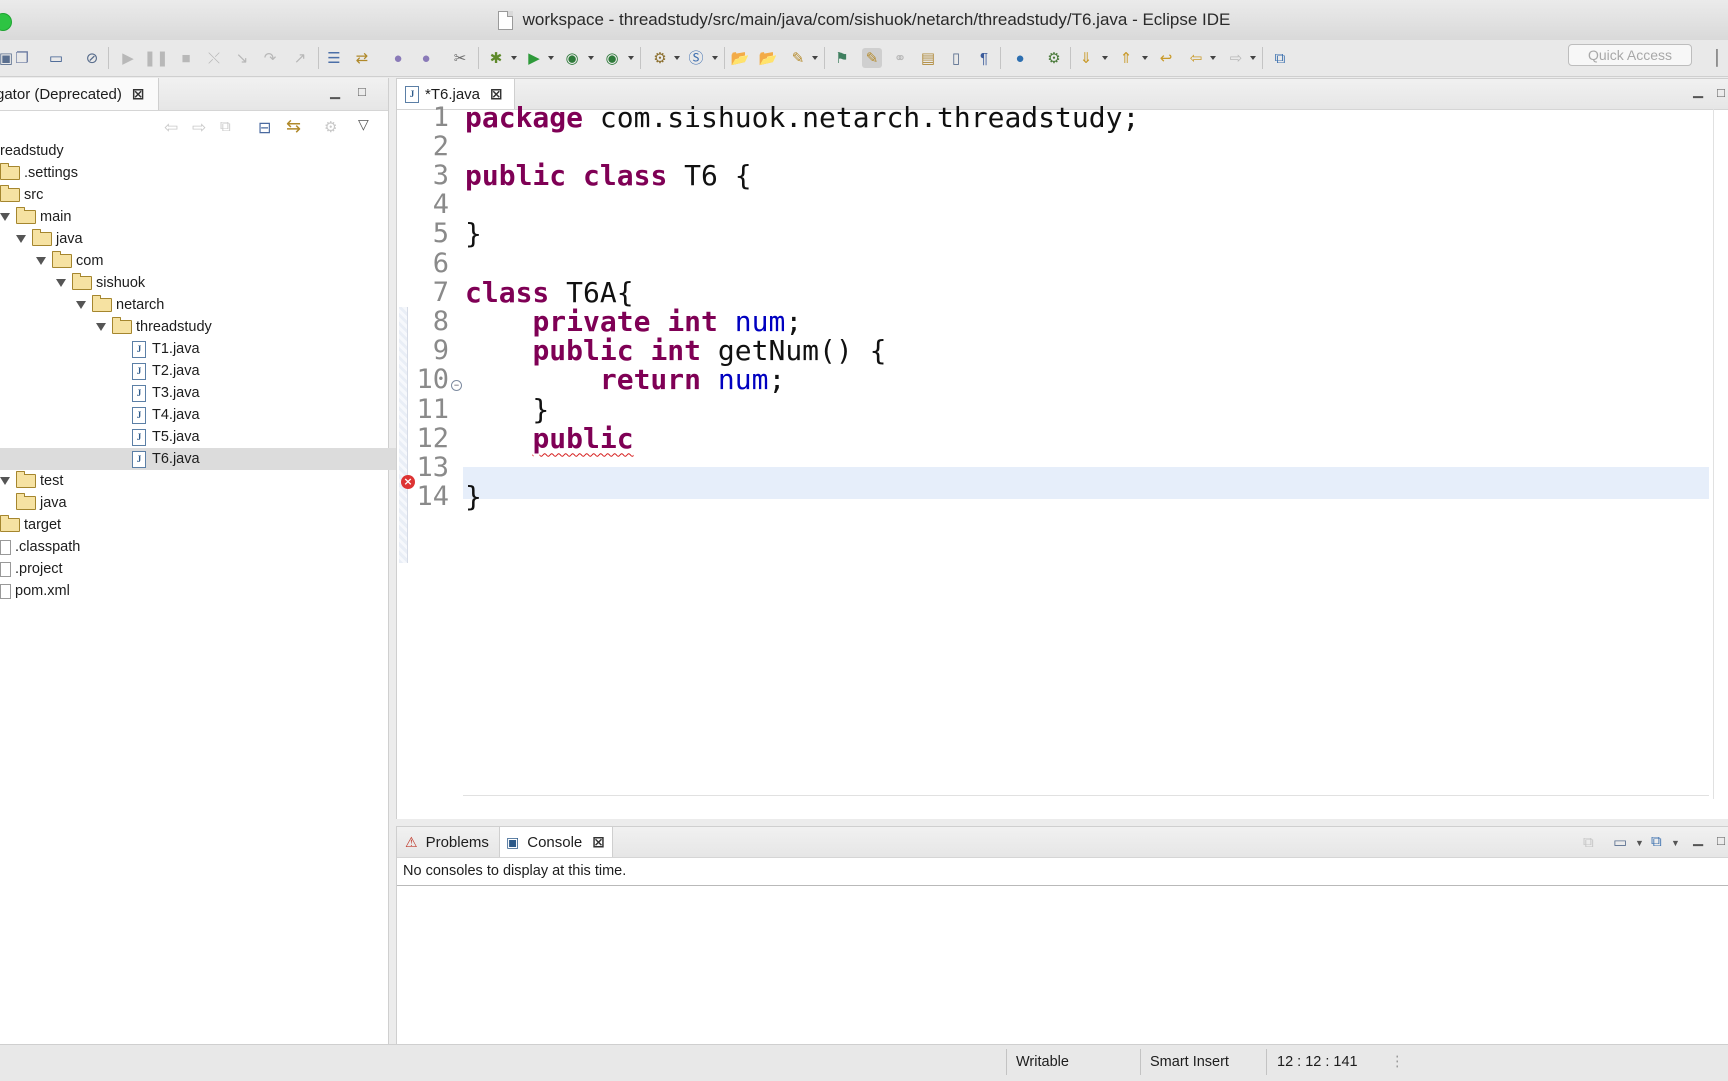 The image size is (1728, 1081). I want to click on tools-icon: ✂, so click(460, 58).